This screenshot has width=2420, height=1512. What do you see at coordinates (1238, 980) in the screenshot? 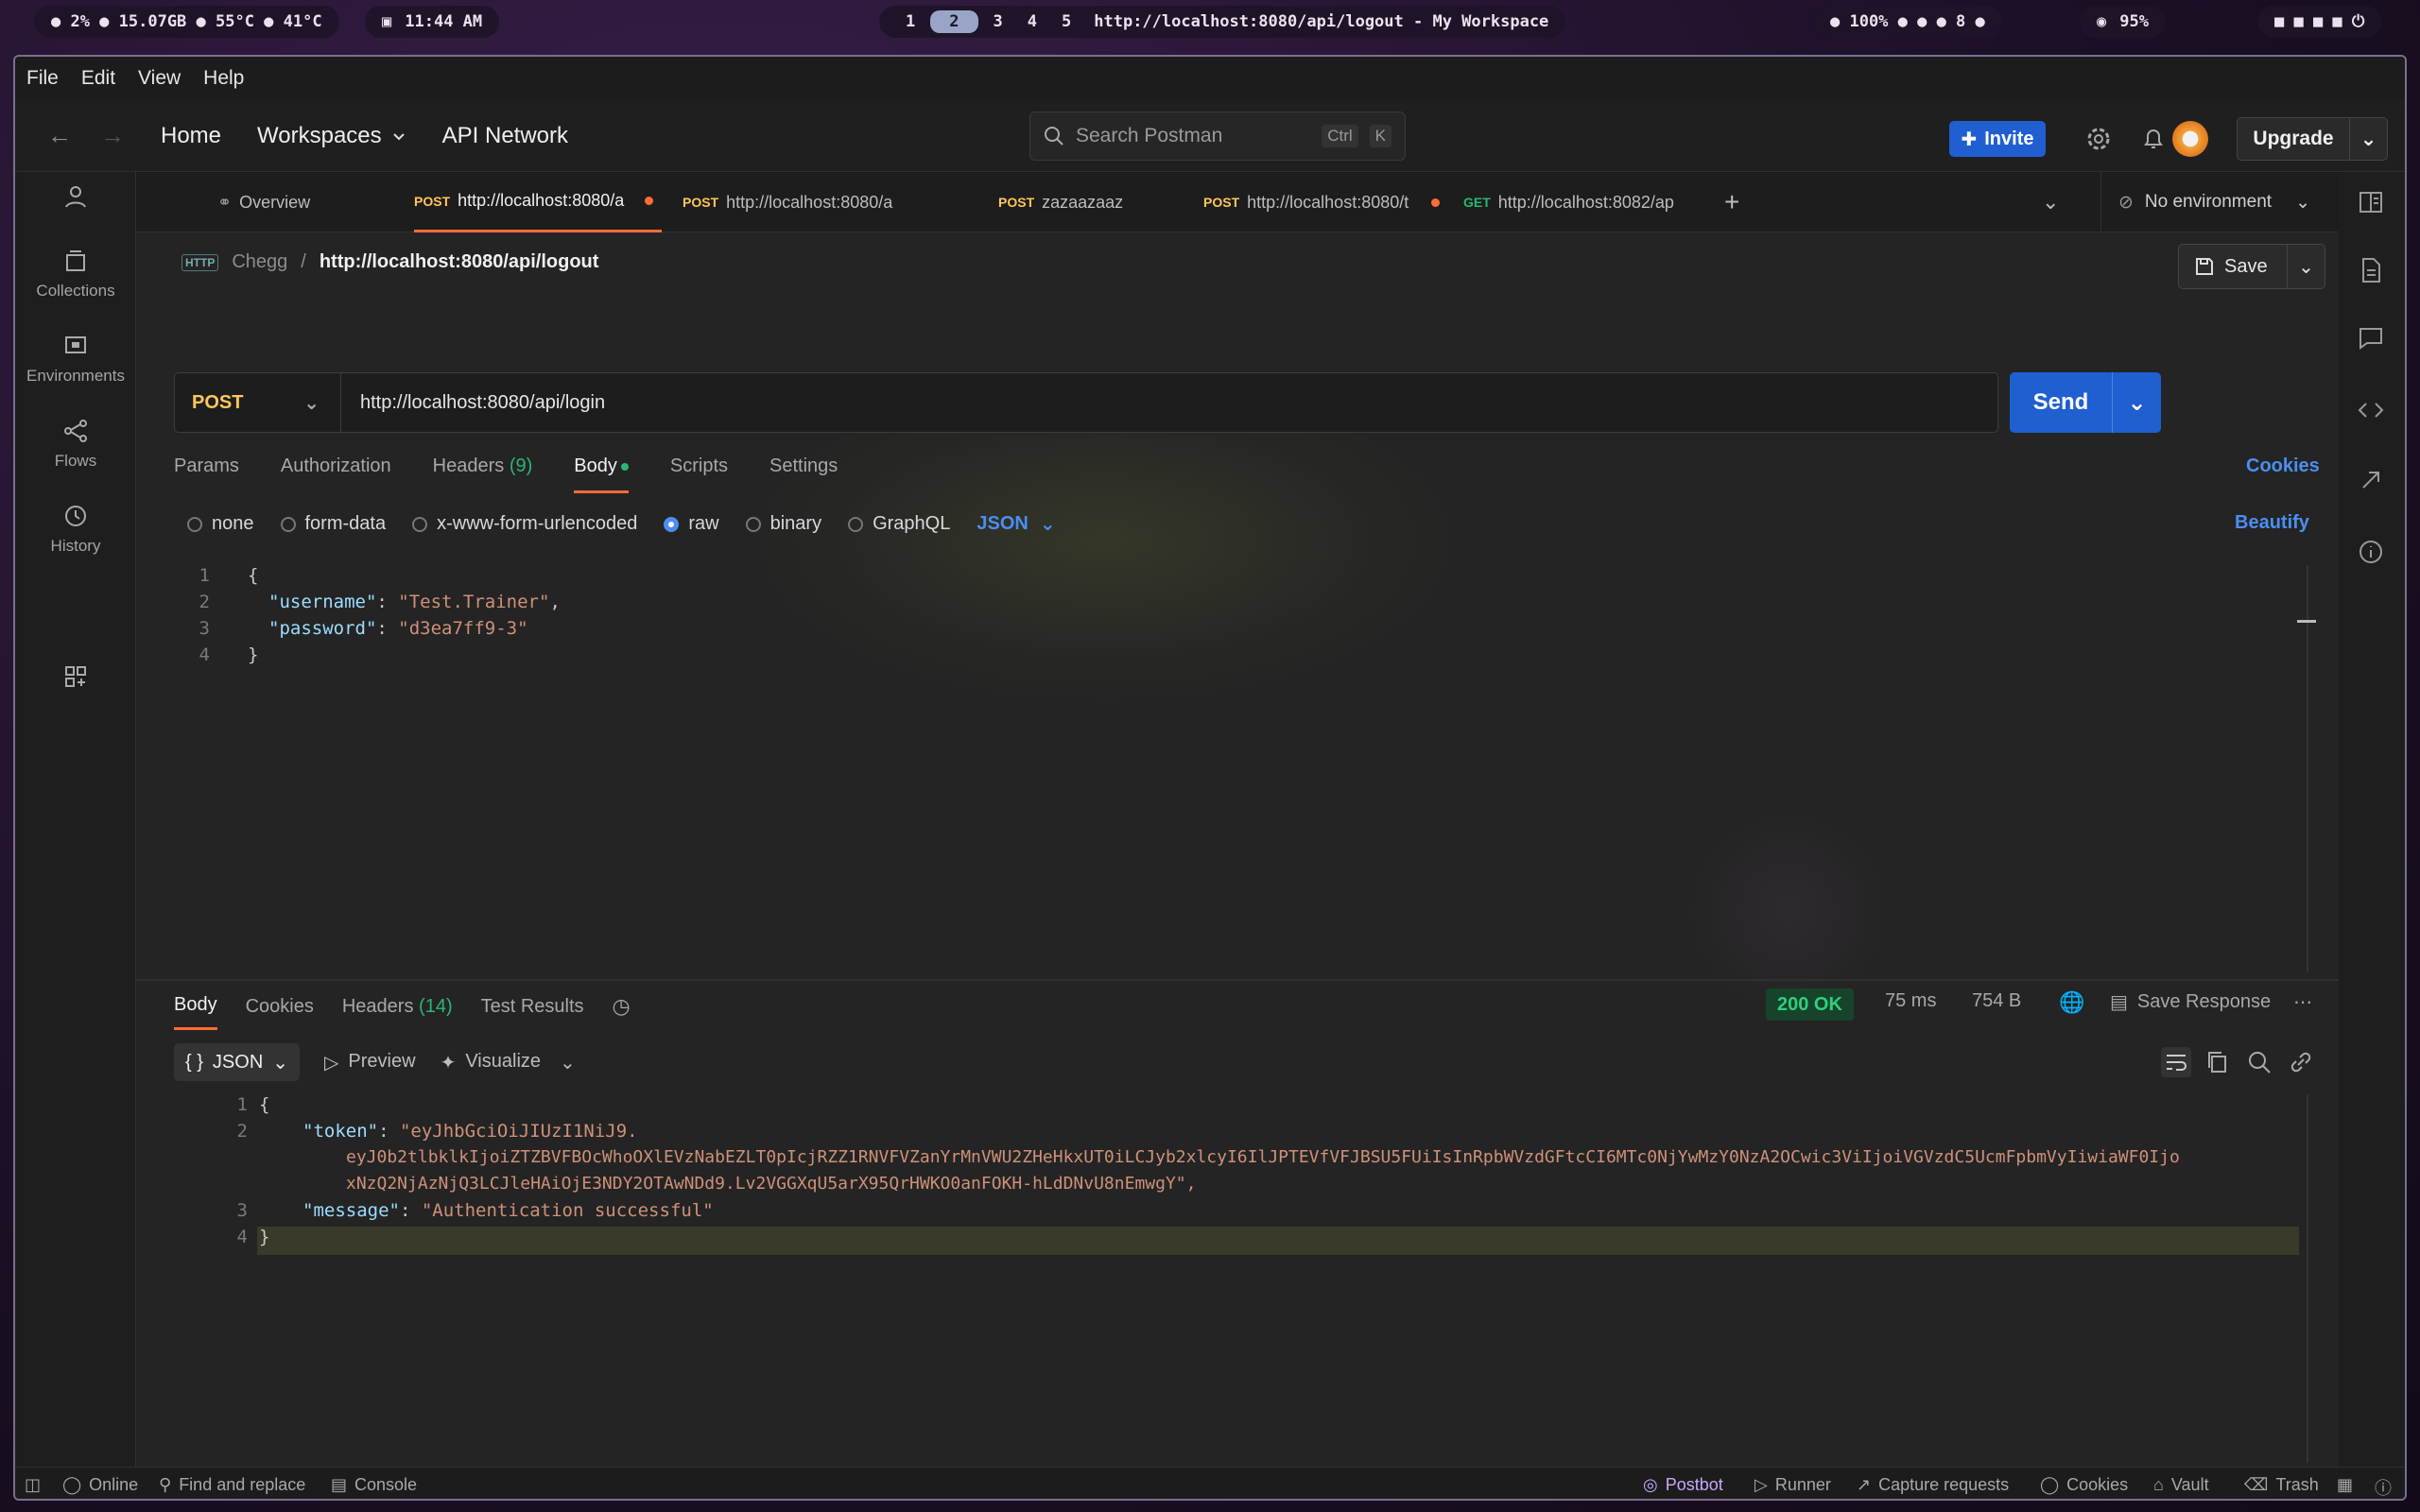
I see `pane-divider` at bounding box center [1238, 980].